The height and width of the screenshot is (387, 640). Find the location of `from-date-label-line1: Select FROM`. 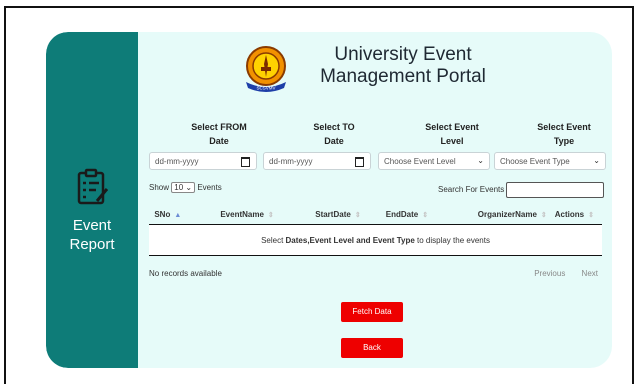

from-date-label-line1: Select FROM is located at coordinates (219, 127).